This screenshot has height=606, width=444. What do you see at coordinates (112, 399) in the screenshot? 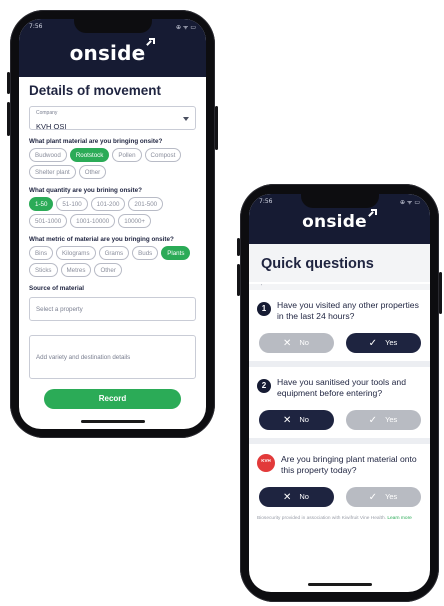
I see `record-button: Record` at bounding box center [112, 399].